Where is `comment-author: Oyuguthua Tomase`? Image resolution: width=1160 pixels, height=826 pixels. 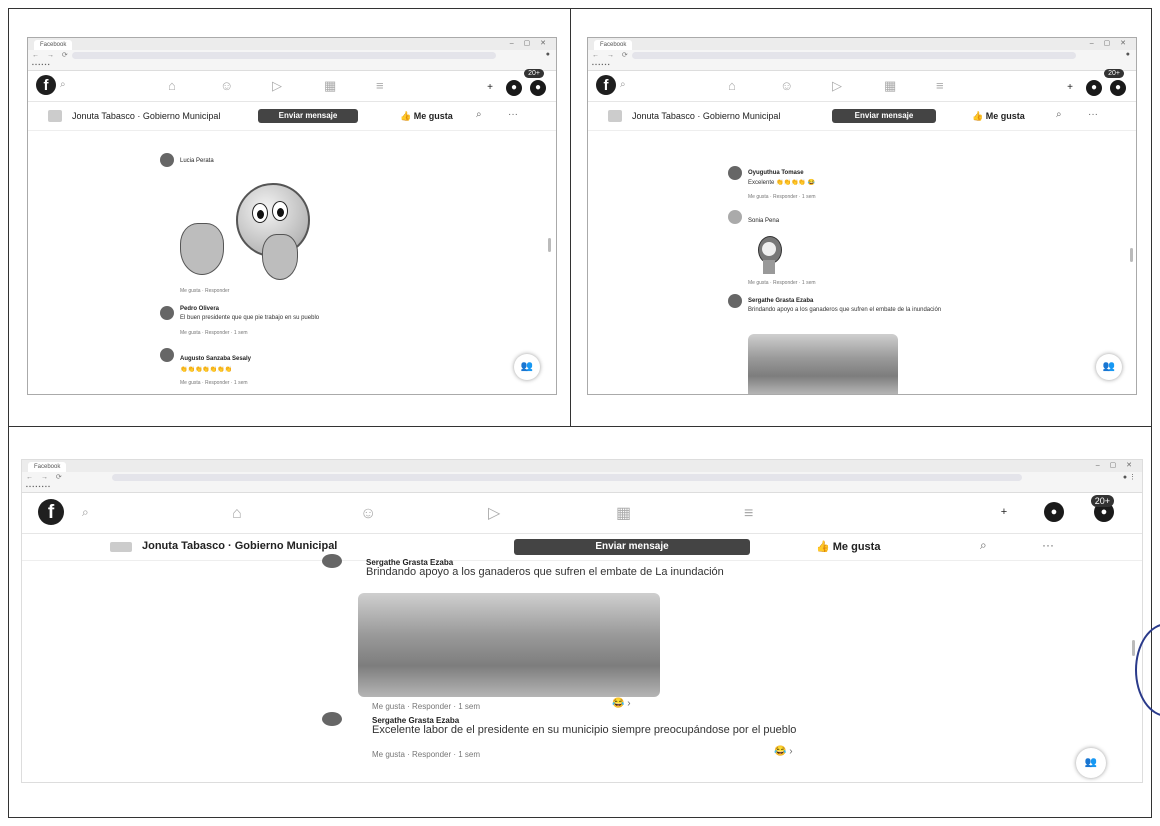 comment-author: Oyuguthua Tomase is located at coordinates (776, 173).